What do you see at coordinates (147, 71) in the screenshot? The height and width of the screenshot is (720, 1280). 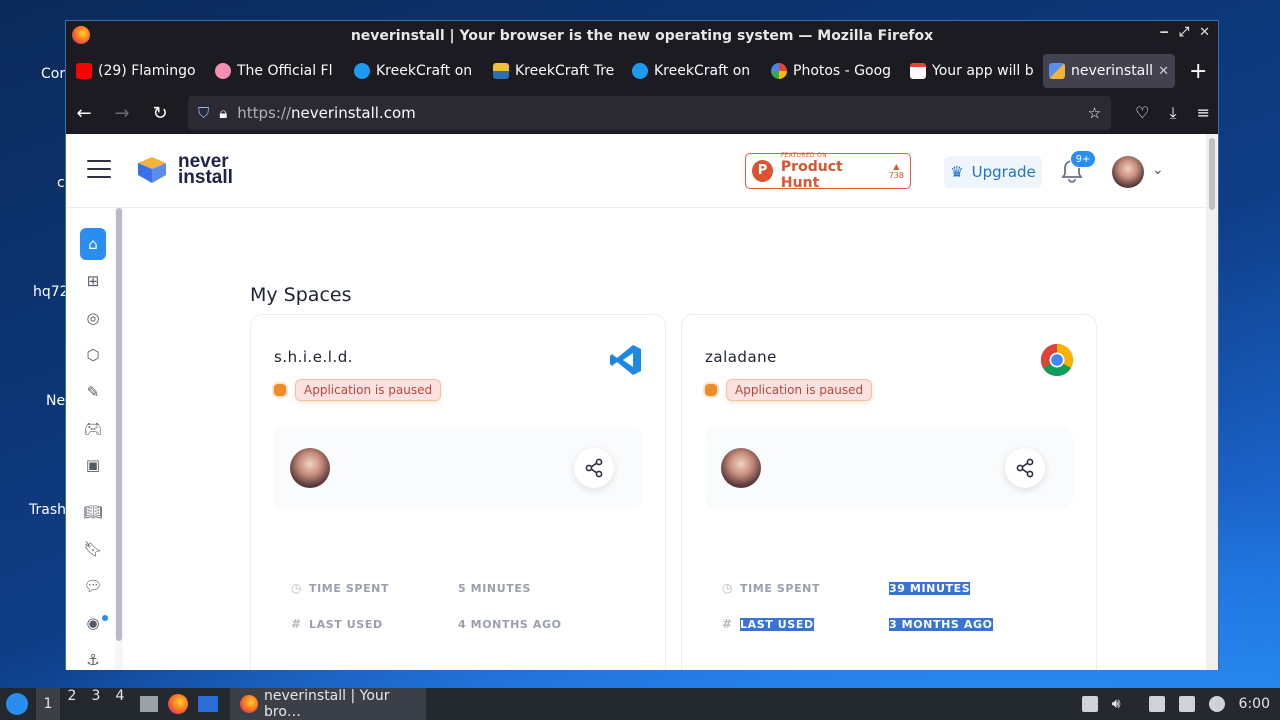 I see `tab-label: (29) Flamingo` at bounding box center [147, 71].